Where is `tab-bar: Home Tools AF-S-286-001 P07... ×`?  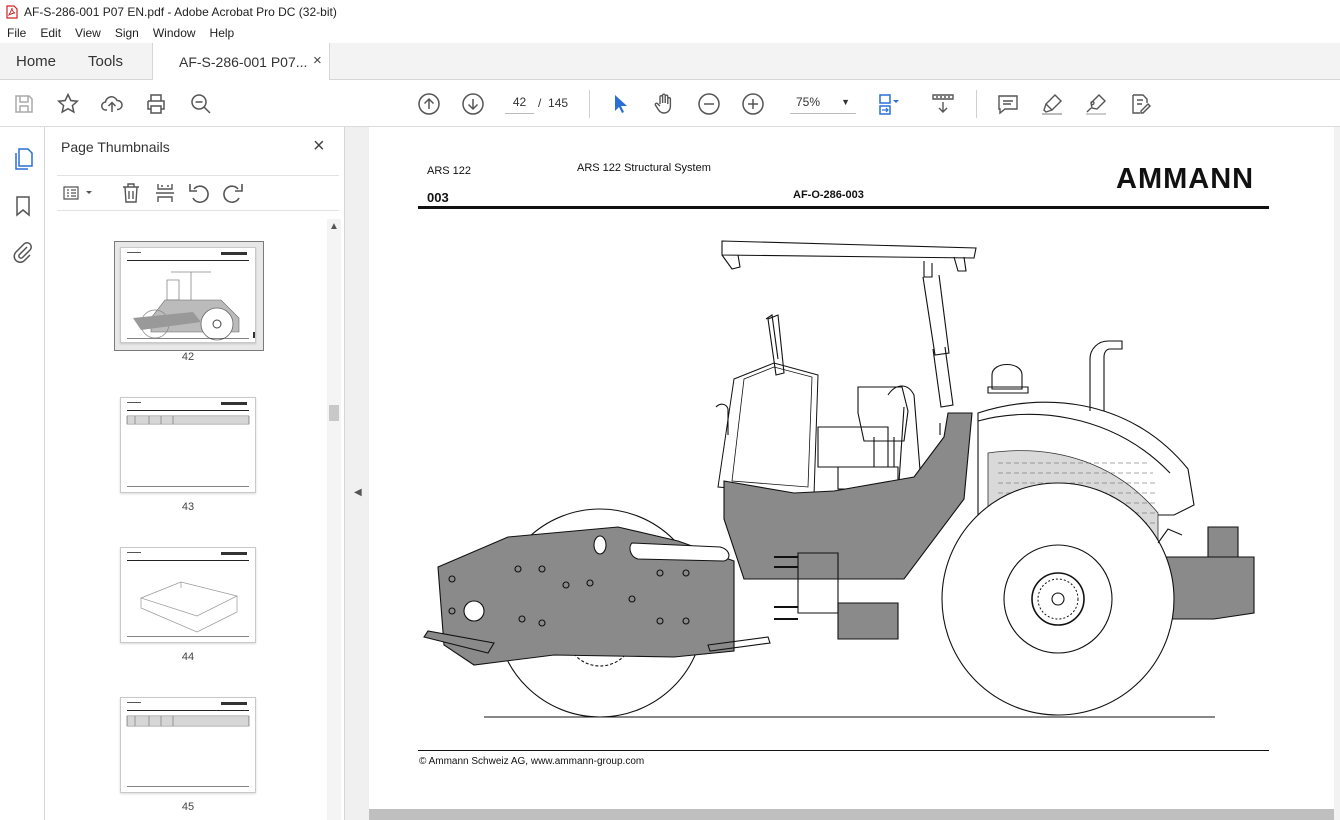
tab-bar: Home Tools AF-S-286-001 P07... × is located at coordinates (670, 61).